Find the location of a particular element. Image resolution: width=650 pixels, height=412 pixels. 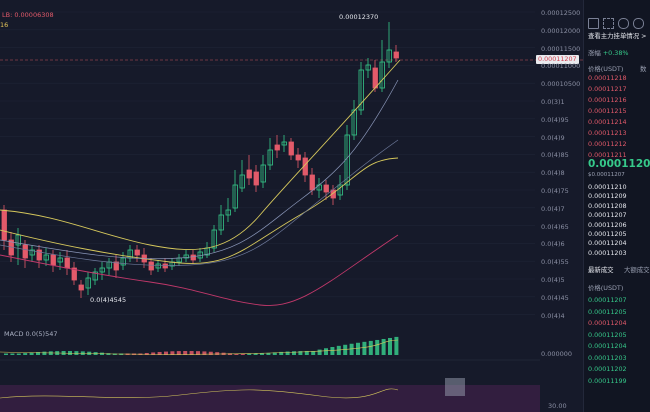

price-axis-label: 0.0(4)6 is located at coordinates (553, 244).